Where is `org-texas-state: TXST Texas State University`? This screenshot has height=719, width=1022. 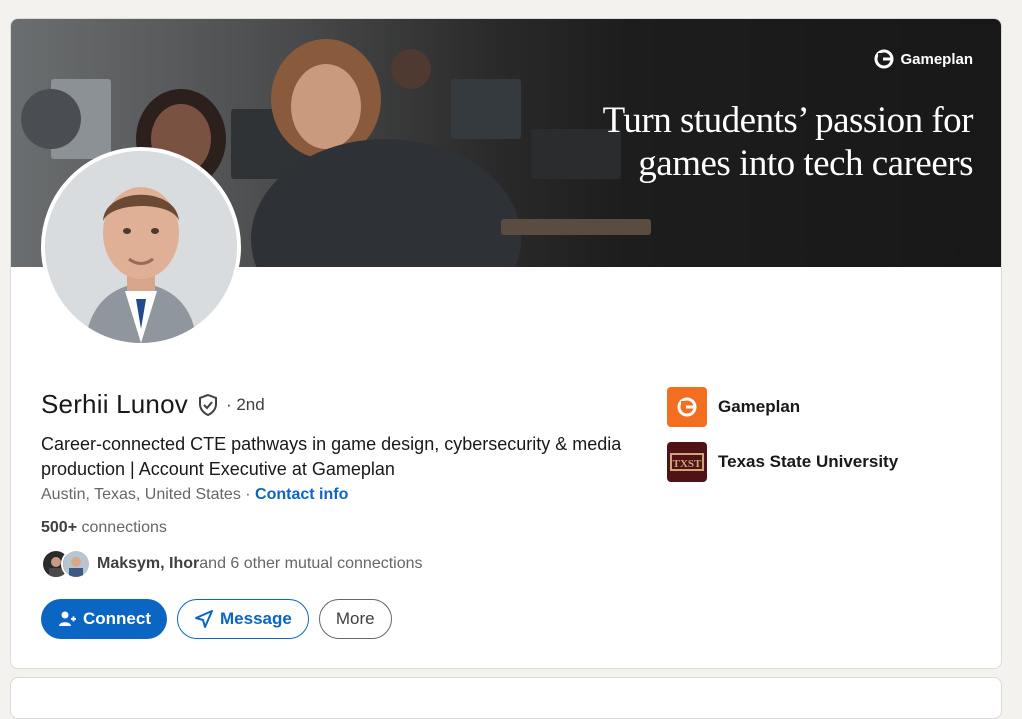 org-texas-state: TXST Texas State University is located at coordinates (782, 462).